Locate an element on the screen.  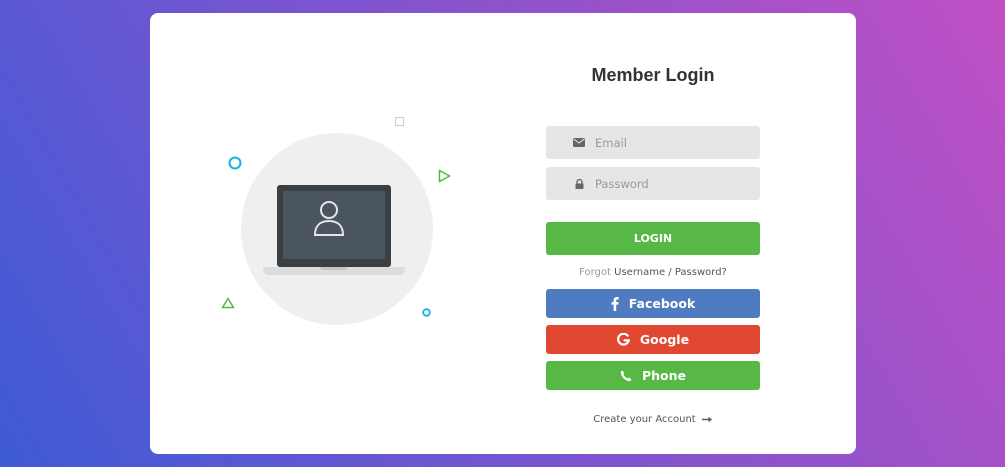
google-login-button: Google is located at coordinates (653, 339).